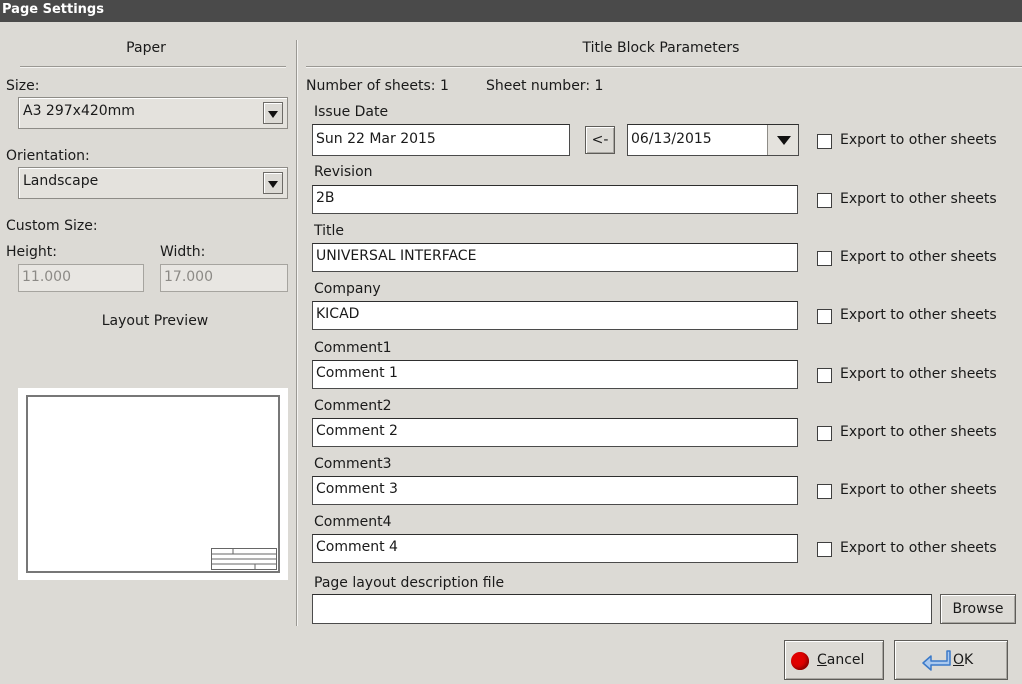  I want to click on copy-date-button: <-, so click(600, 140).